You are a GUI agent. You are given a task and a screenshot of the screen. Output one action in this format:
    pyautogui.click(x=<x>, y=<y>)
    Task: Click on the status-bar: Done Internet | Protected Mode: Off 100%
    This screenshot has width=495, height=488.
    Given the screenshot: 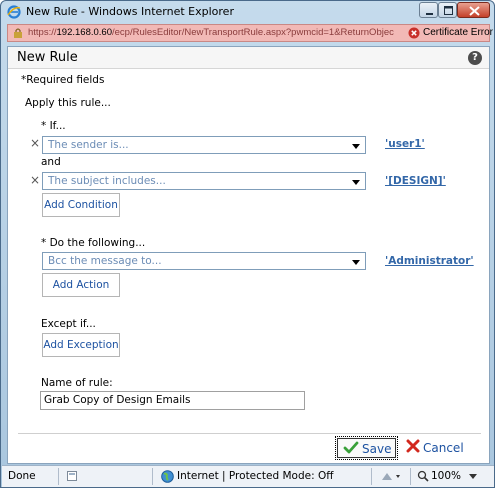 What is the action you would take?
    pyautogui.click(x=248, y=476)
    